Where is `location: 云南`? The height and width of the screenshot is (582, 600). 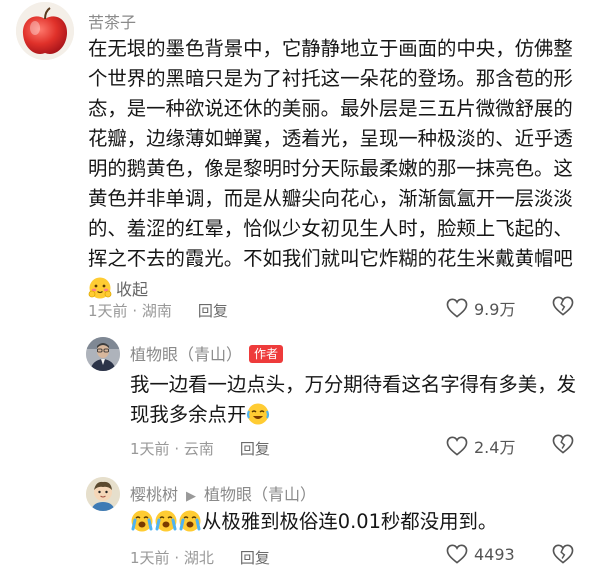
location: 云南 is located at coordinates (198, 449).